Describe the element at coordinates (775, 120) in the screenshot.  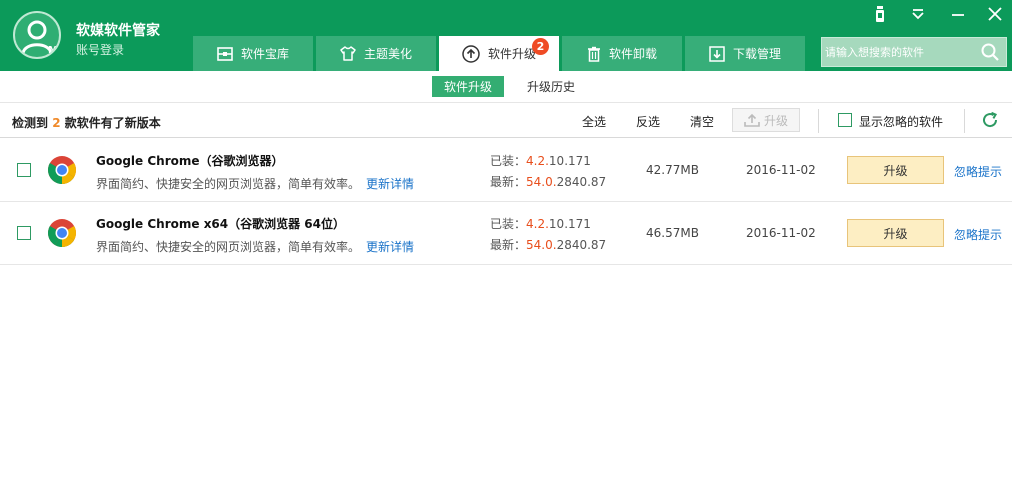
I see `batch-upgrade-label: 升级` at that location.